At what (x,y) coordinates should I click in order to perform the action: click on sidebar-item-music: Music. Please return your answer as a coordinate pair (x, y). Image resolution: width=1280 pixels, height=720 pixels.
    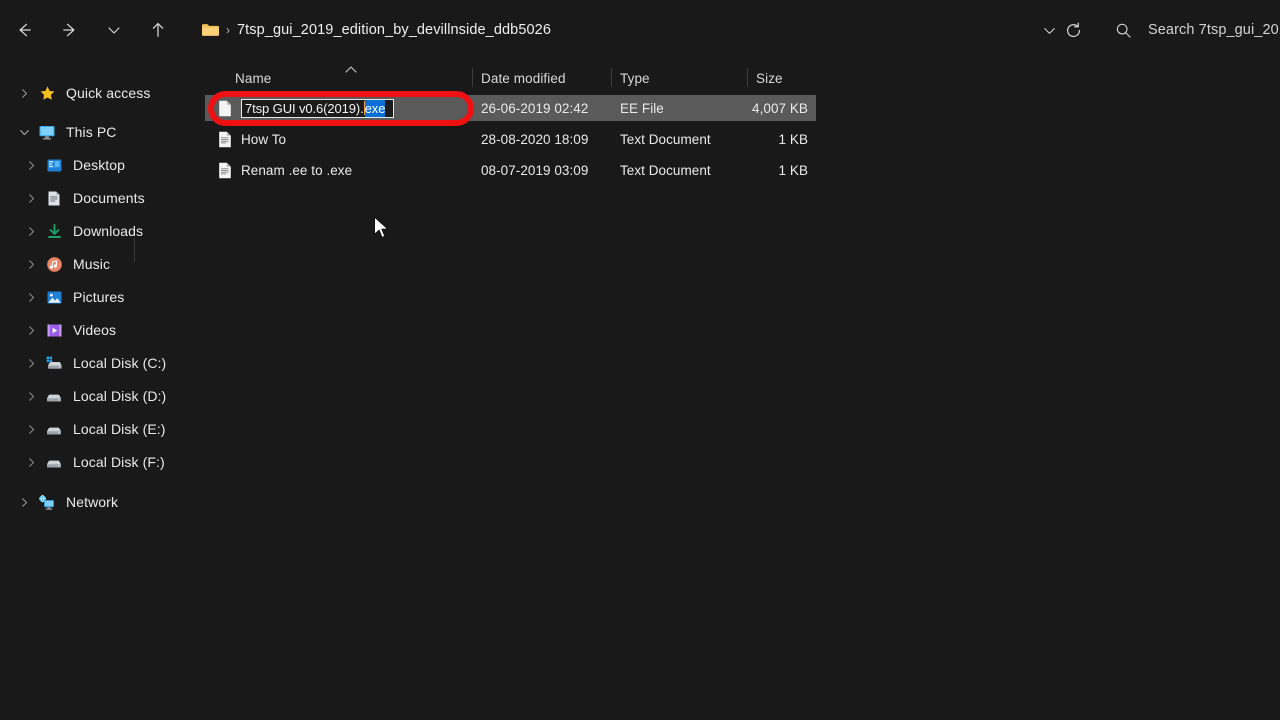
    Looking at the image, I should click on (102, 264).